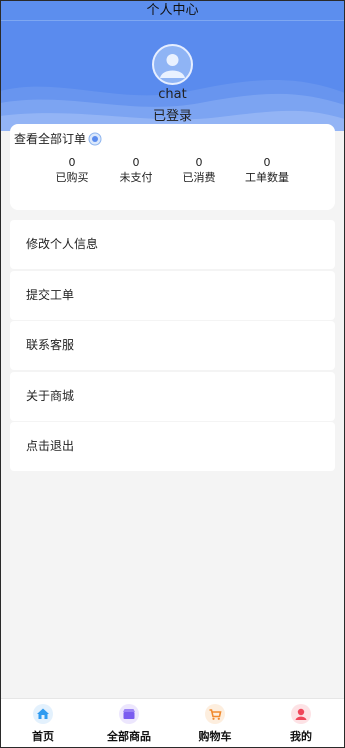 This screenshot has height=748, width=345. I want to click on view-all-orders-label: 查看全部订单, so click(50, 139).